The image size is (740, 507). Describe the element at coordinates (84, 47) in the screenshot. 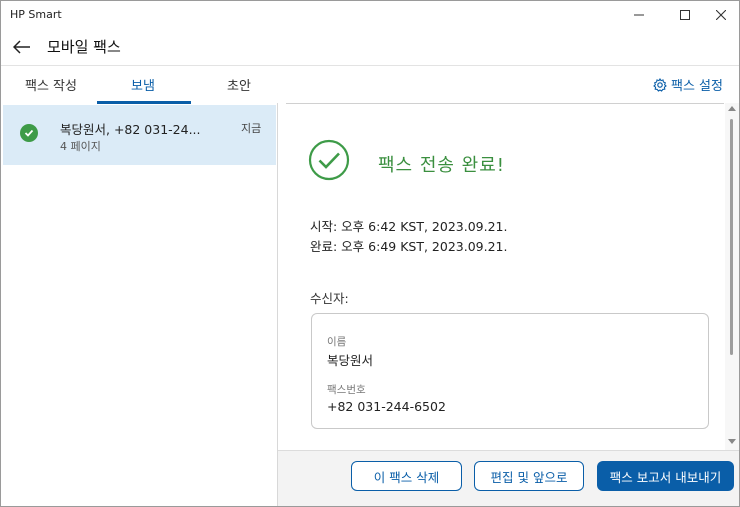

I see `page-title: 모바일 팩스` at that location.